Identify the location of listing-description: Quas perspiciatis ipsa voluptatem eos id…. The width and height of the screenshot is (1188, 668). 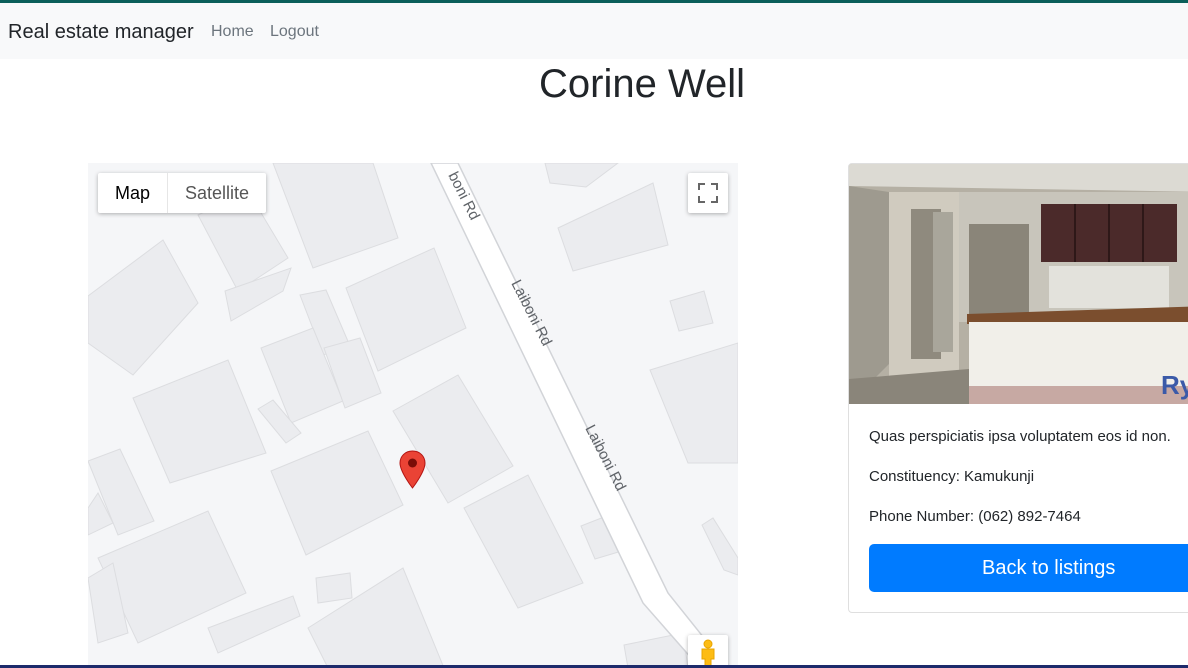
(1020, 436).